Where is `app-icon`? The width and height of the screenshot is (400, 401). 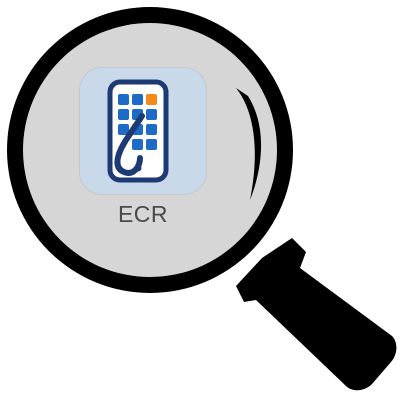 app-icon is located at coordinates (143, 131).